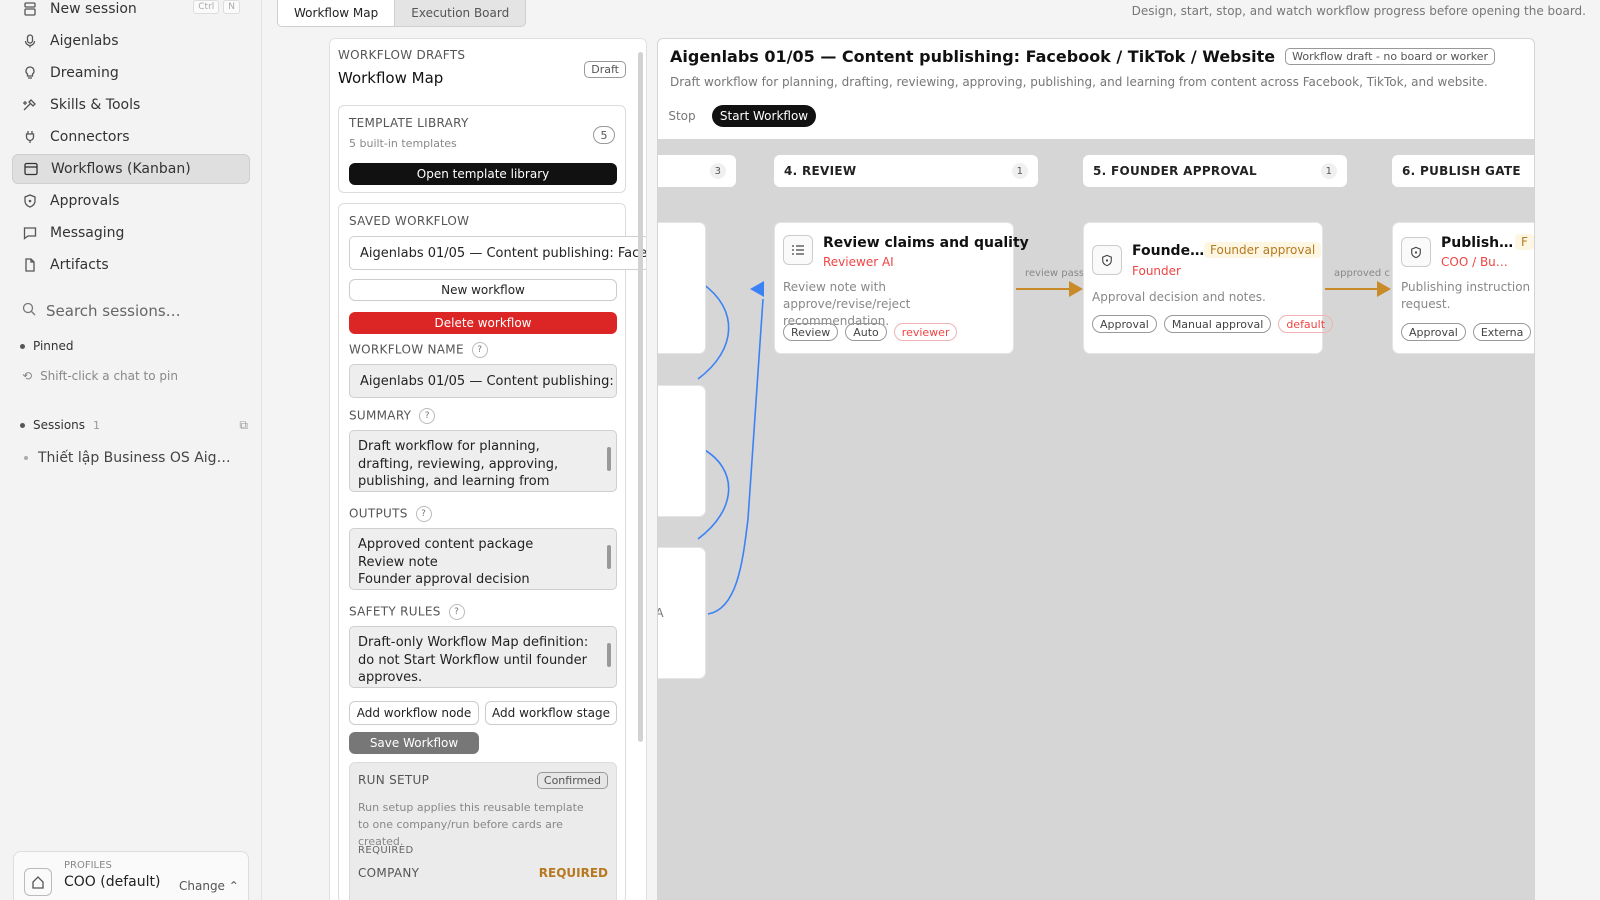  Describe the element at coordinates (100, 376) in the screenshot. I see `pinned-hint: ⟲ Shift-click a chat to pin` at that location.